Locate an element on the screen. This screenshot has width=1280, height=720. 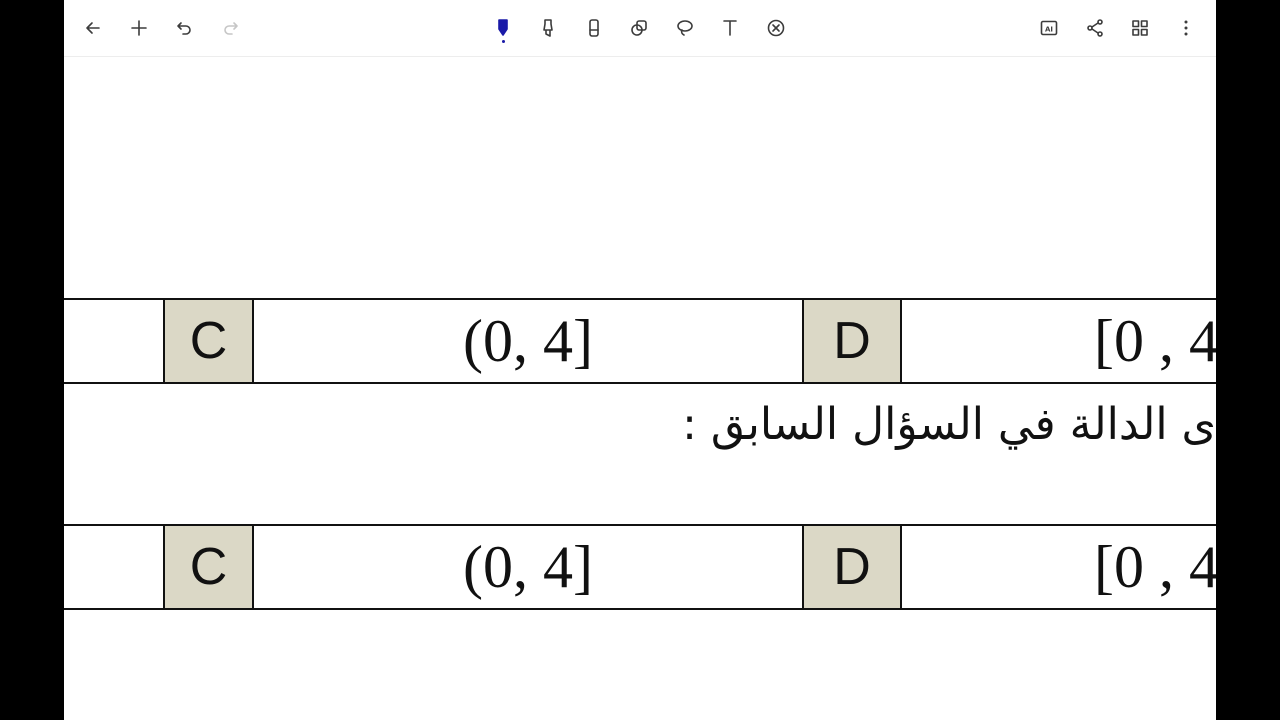
ai-icon: AI is located at coordinates (1049, 28).